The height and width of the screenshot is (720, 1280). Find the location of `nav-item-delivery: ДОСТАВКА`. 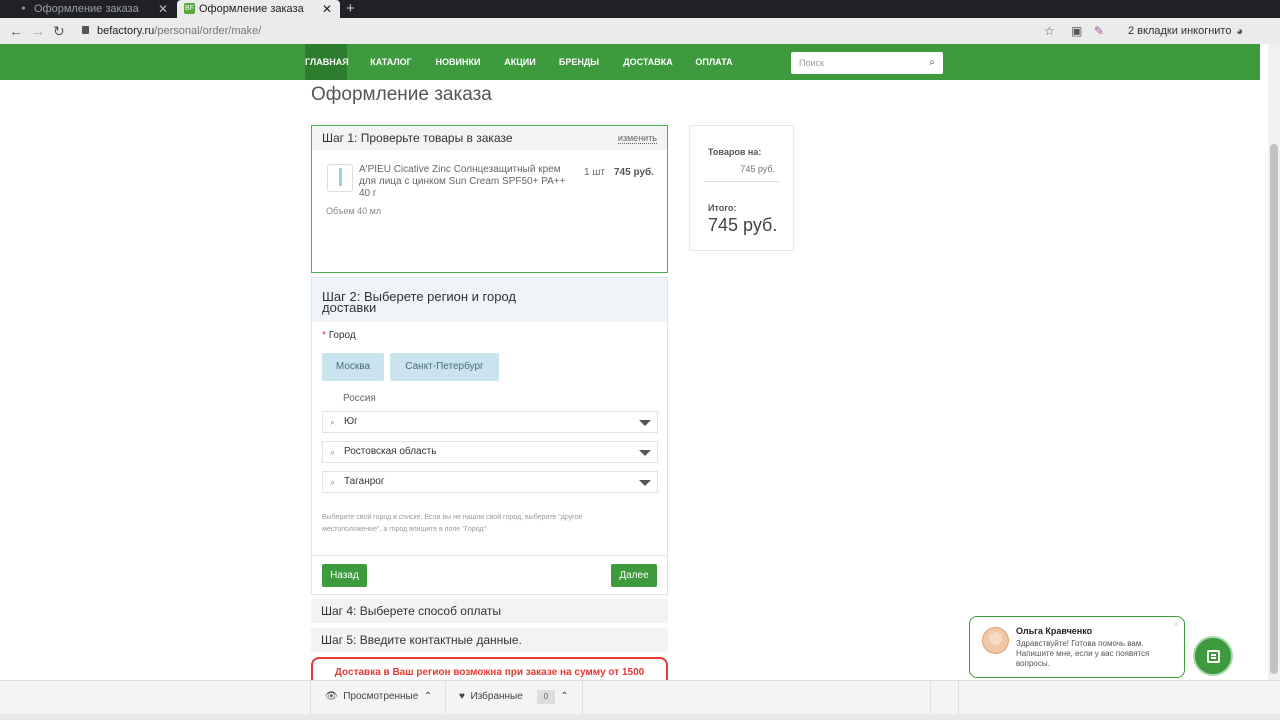

nav-item-delivery: ДОСТАВКА is located at coordinates (648, 62).